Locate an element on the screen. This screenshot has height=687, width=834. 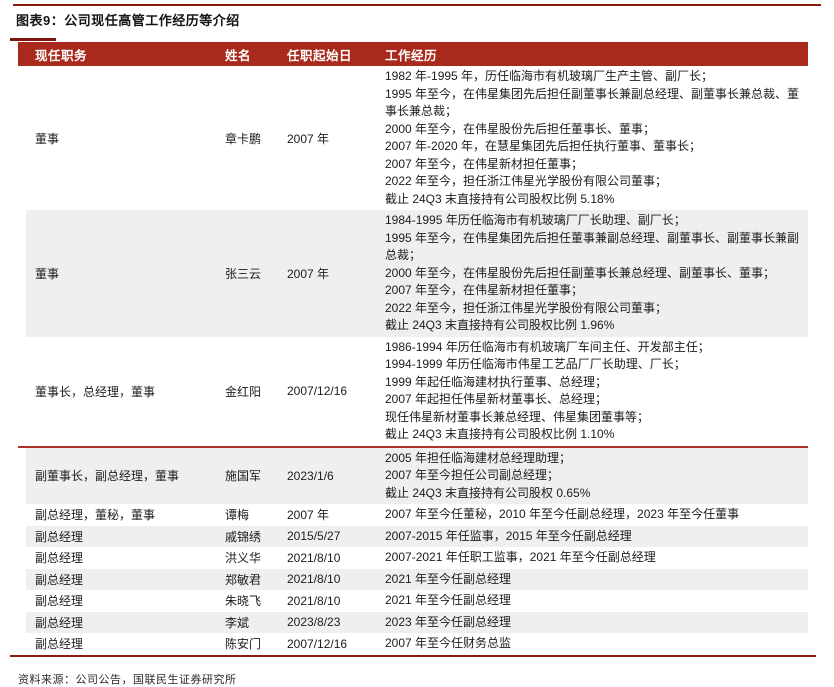
column-header-experience: 工作经历 is located at coordinates (411, 55).